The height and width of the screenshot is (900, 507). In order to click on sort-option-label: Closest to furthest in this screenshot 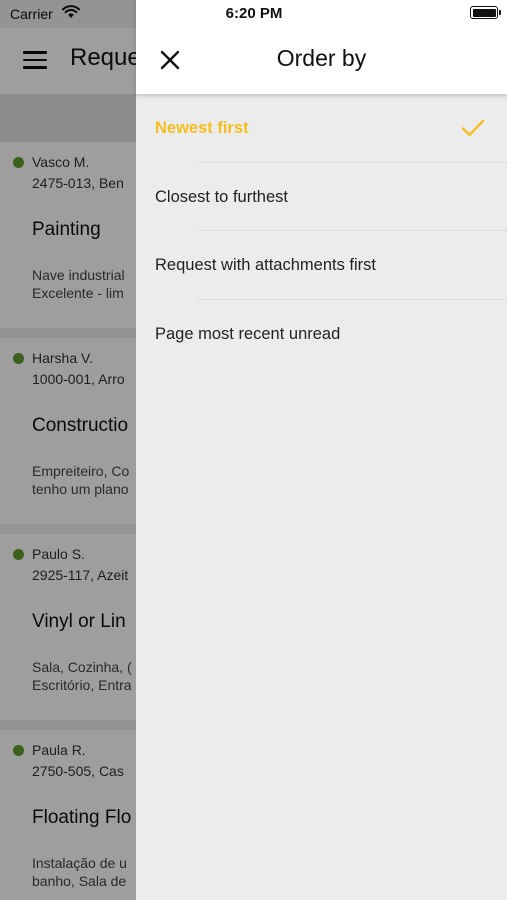, I will do `click(221, 196)`.